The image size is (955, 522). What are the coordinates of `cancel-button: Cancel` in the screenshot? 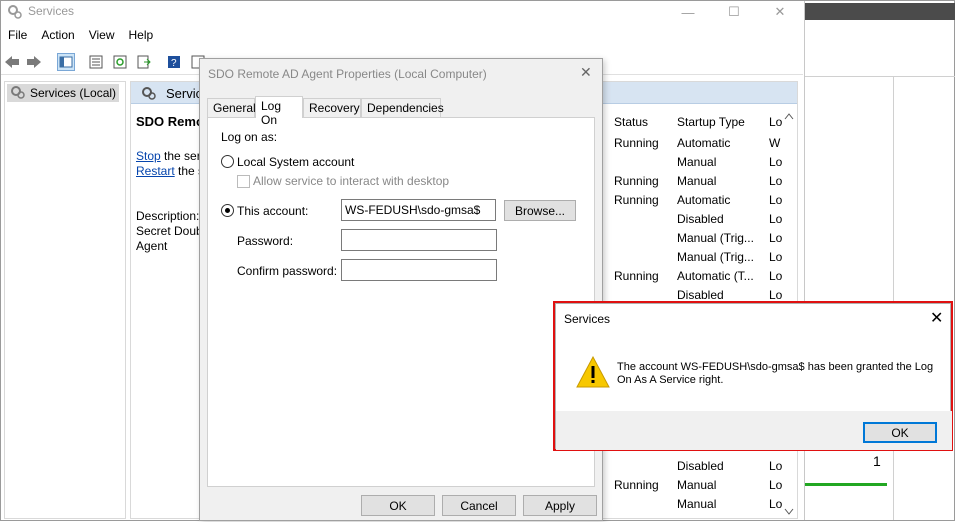 It's located at (479, 505).